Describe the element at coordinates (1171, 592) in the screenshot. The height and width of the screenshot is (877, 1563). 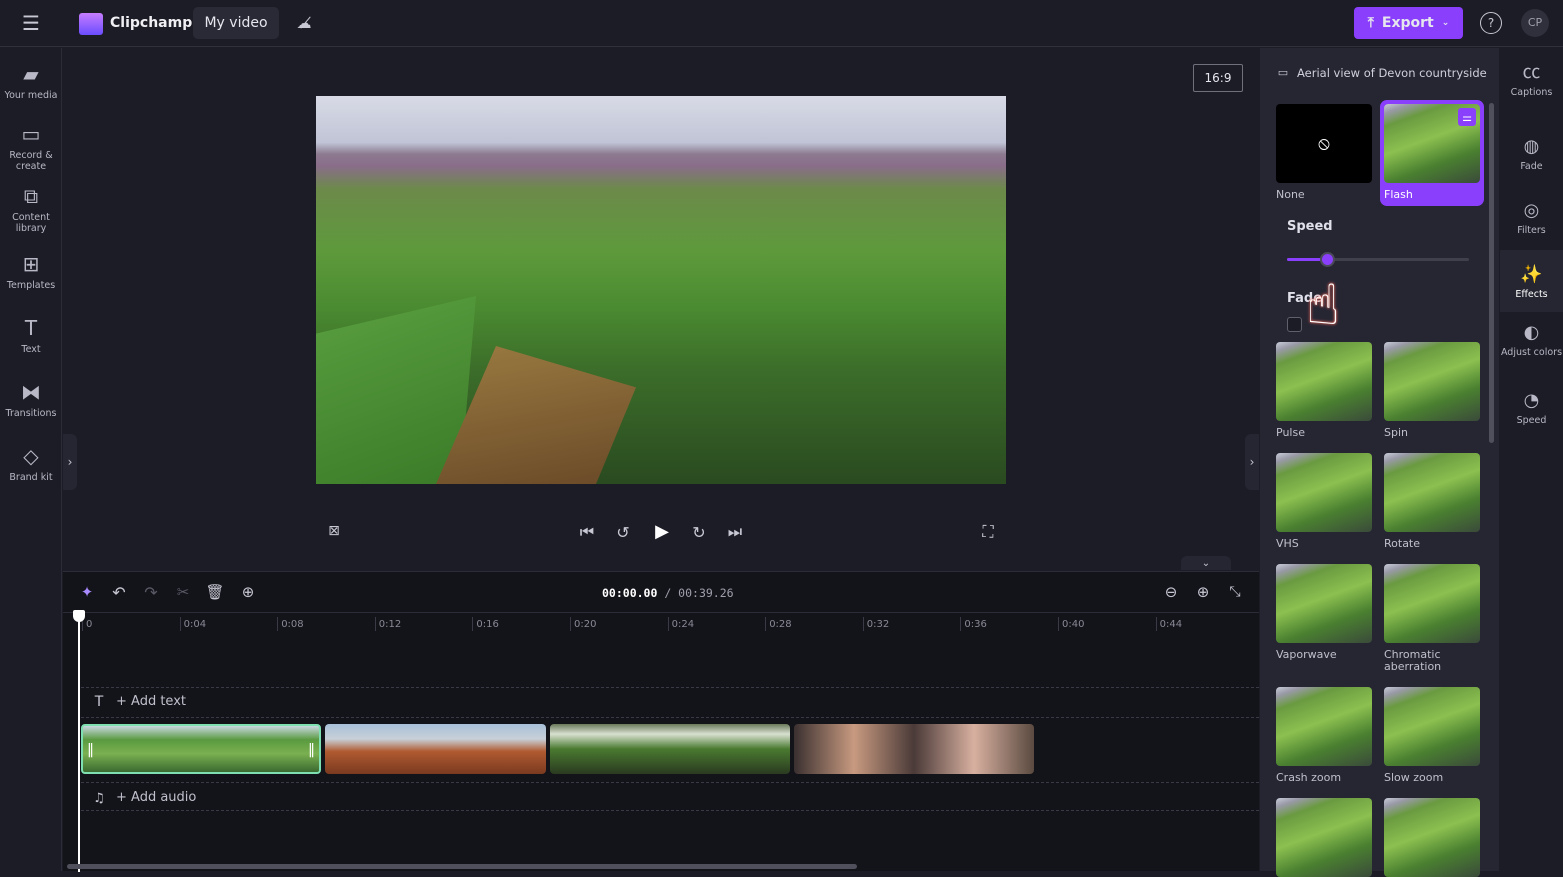
I see `zoom-out-icon: ⊖` at that location.